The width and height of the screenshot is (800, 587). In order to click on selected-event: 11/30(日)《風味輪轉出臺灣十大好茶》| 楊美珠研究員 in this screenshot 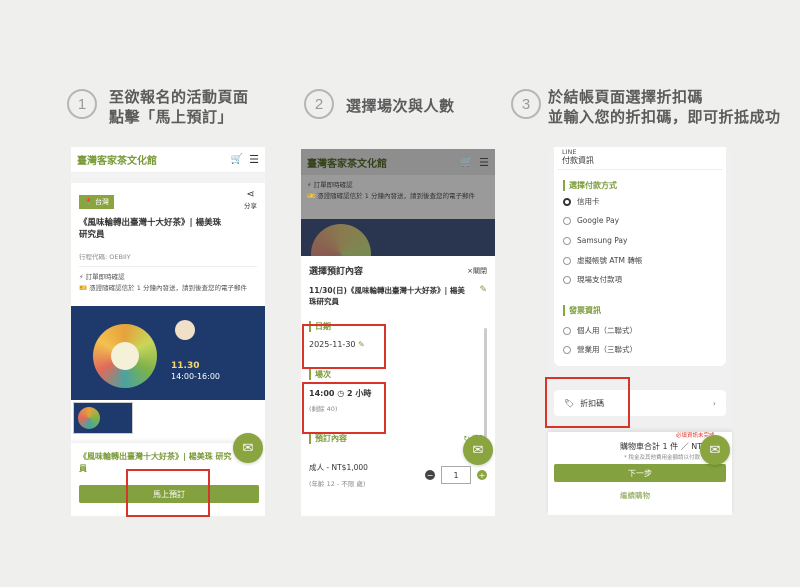, I will do `click(387, 296)`.